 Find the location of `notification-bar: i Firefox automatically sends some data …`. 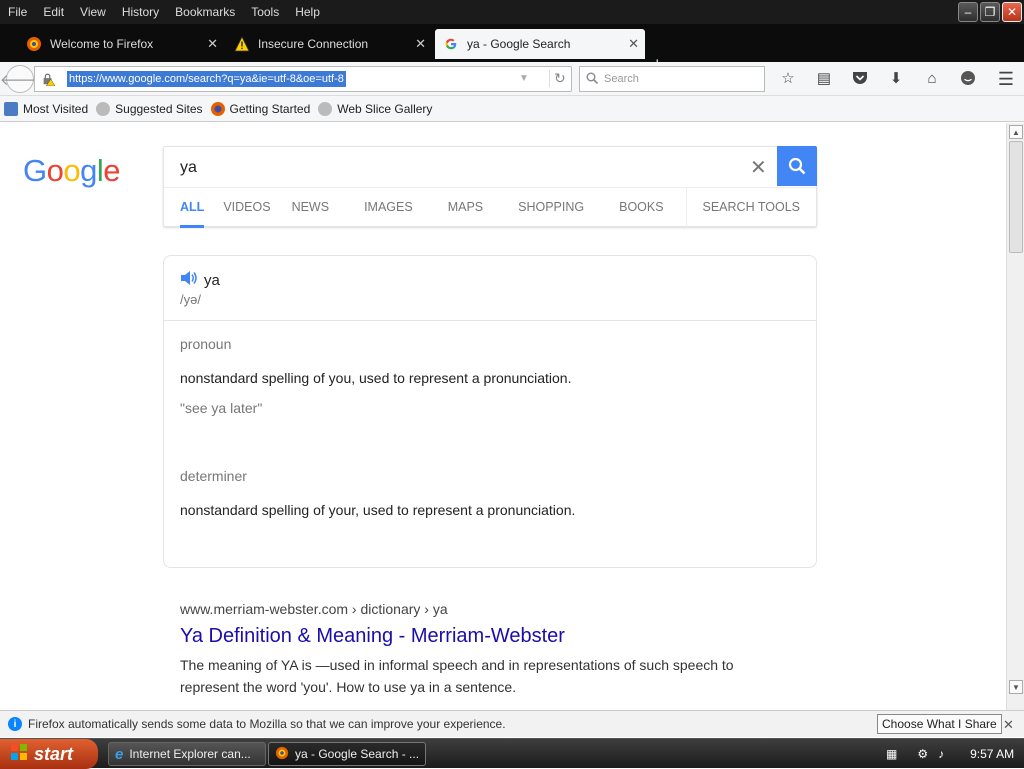

notification-bar: i Firefox automatically sends some data … is located at coordinates (512, 723).